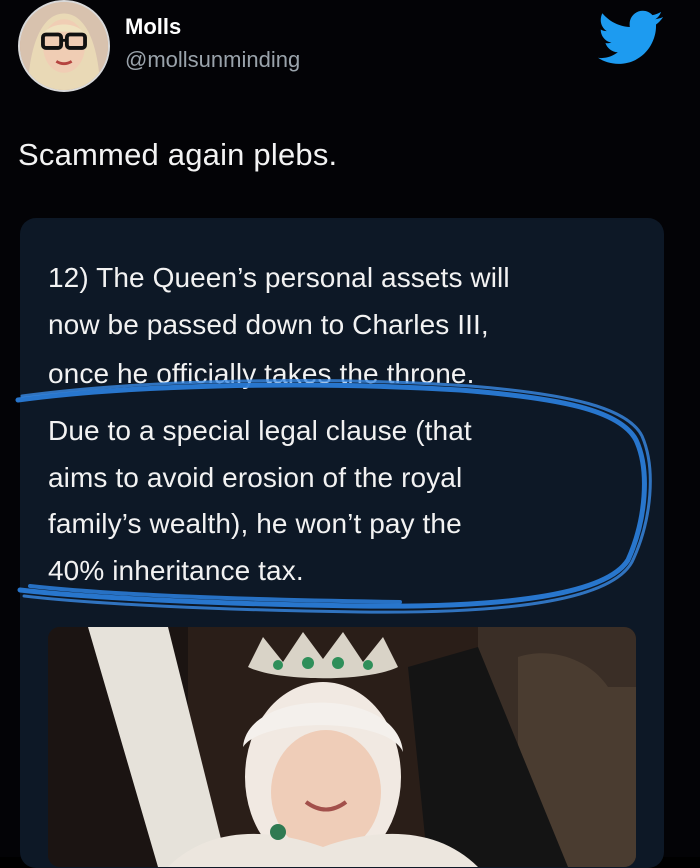 This screenshot has height=868, width=700. What do you see at coordinates (255, 523) in the screenshot?
I see `quoted-line-6: family’s wealth), he won’t pay the` at bounding box center [255, 523].